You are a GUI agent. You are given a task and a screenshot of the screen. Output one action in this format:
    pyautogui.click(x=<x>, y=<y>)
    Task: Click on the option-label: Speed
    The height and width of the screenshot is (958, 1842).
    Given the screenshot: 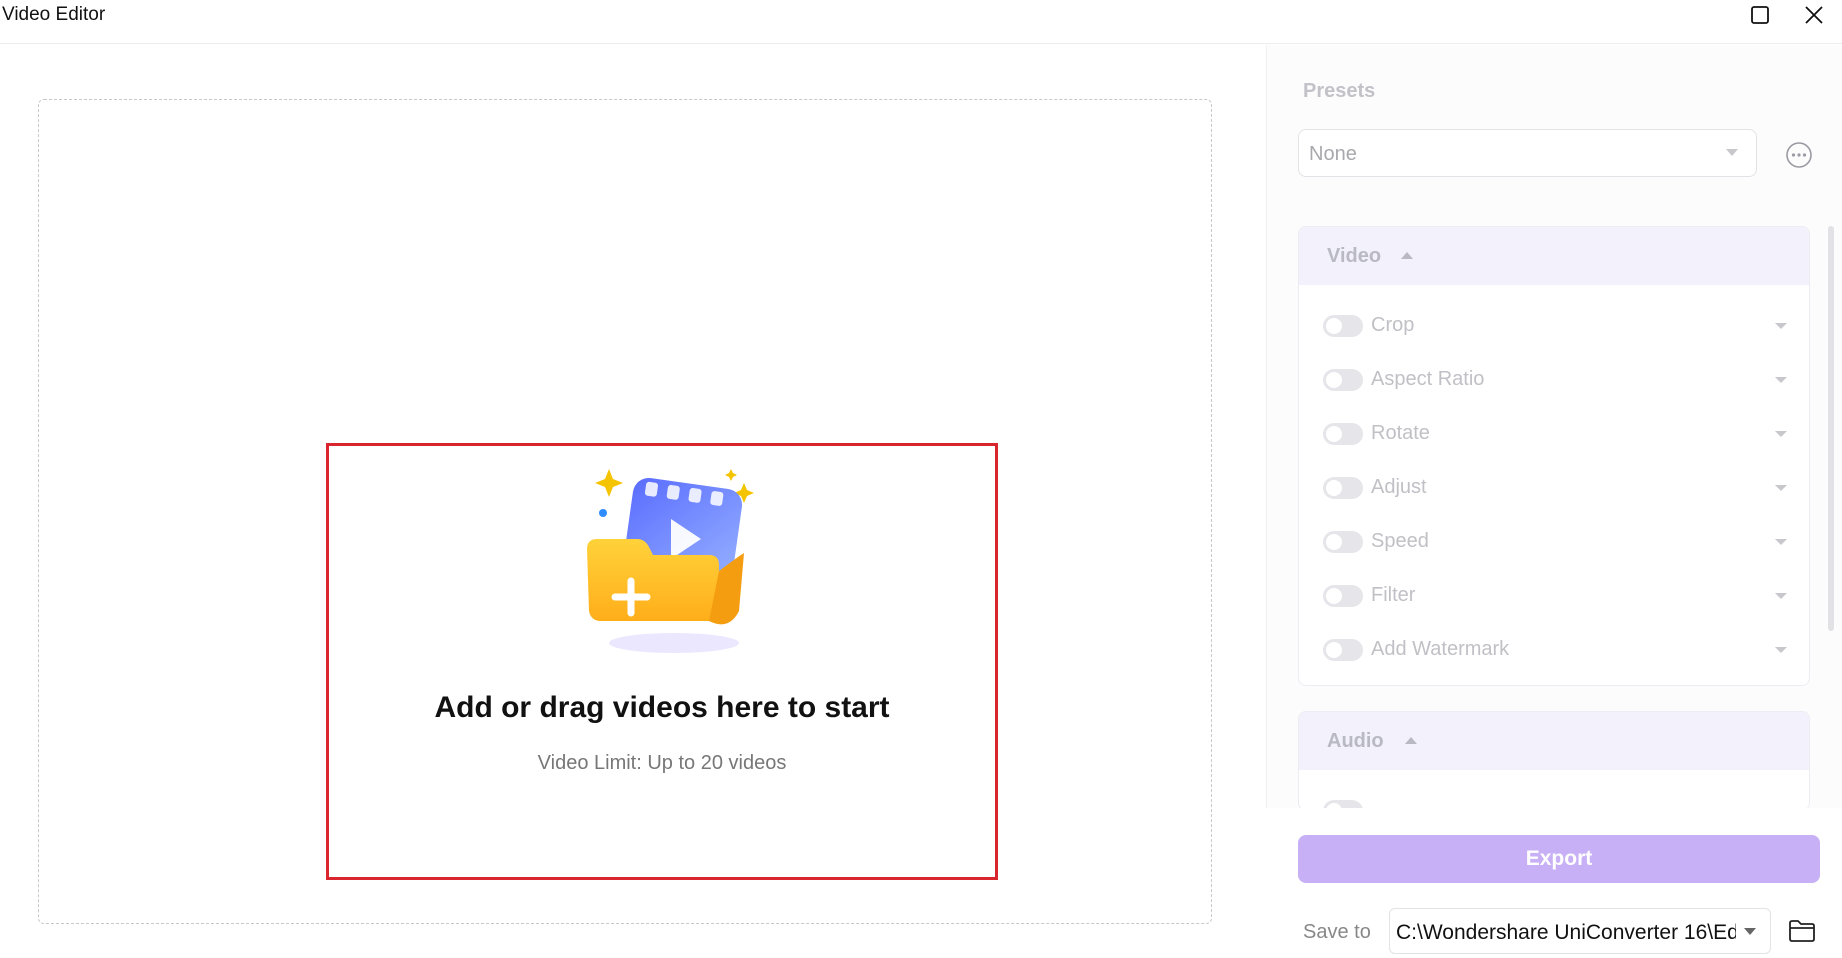 What is the action you would take?
    pyautogui.click(x=1400, y=541)
    